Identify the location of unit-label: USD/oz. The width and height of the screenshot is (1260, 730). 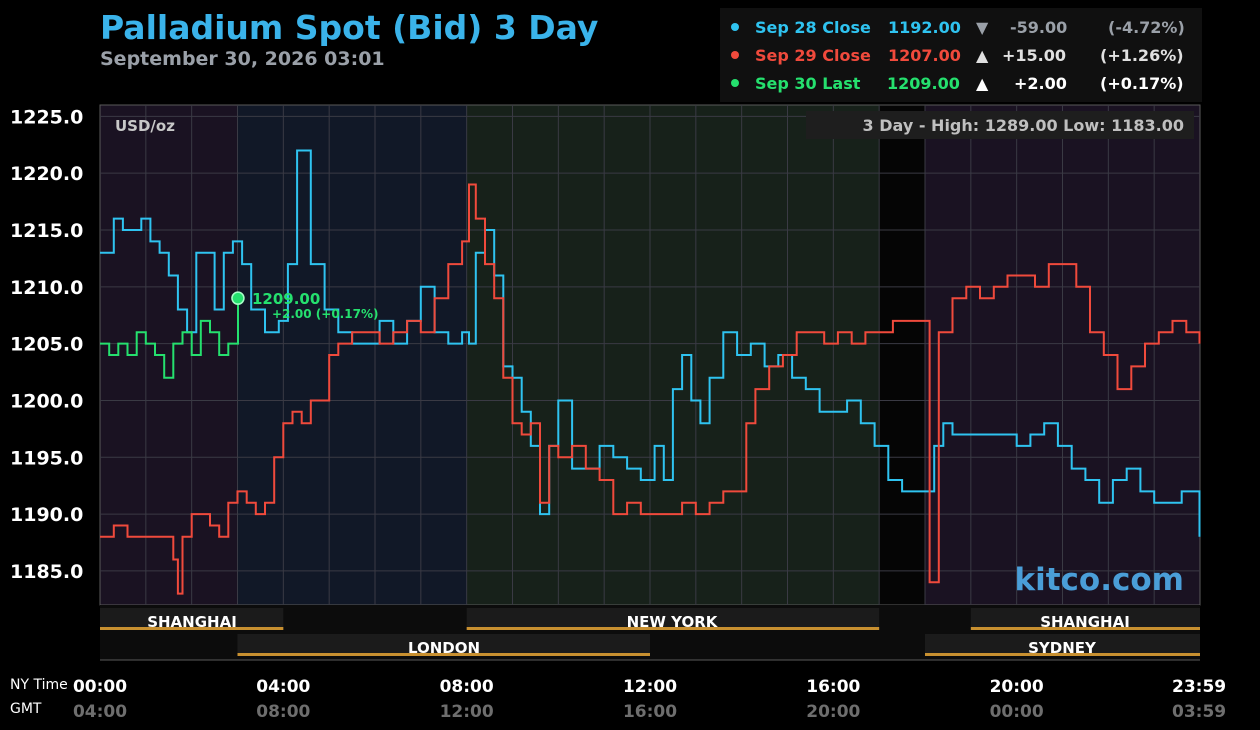
(145, 126).